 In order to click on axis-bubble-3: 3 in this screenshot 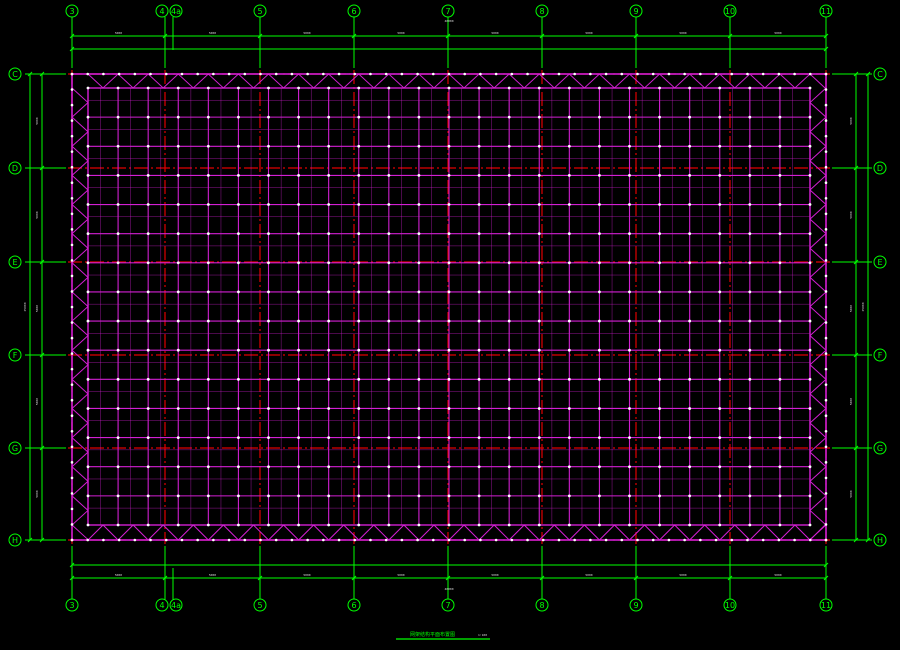, I will do `click(72, 11)`.